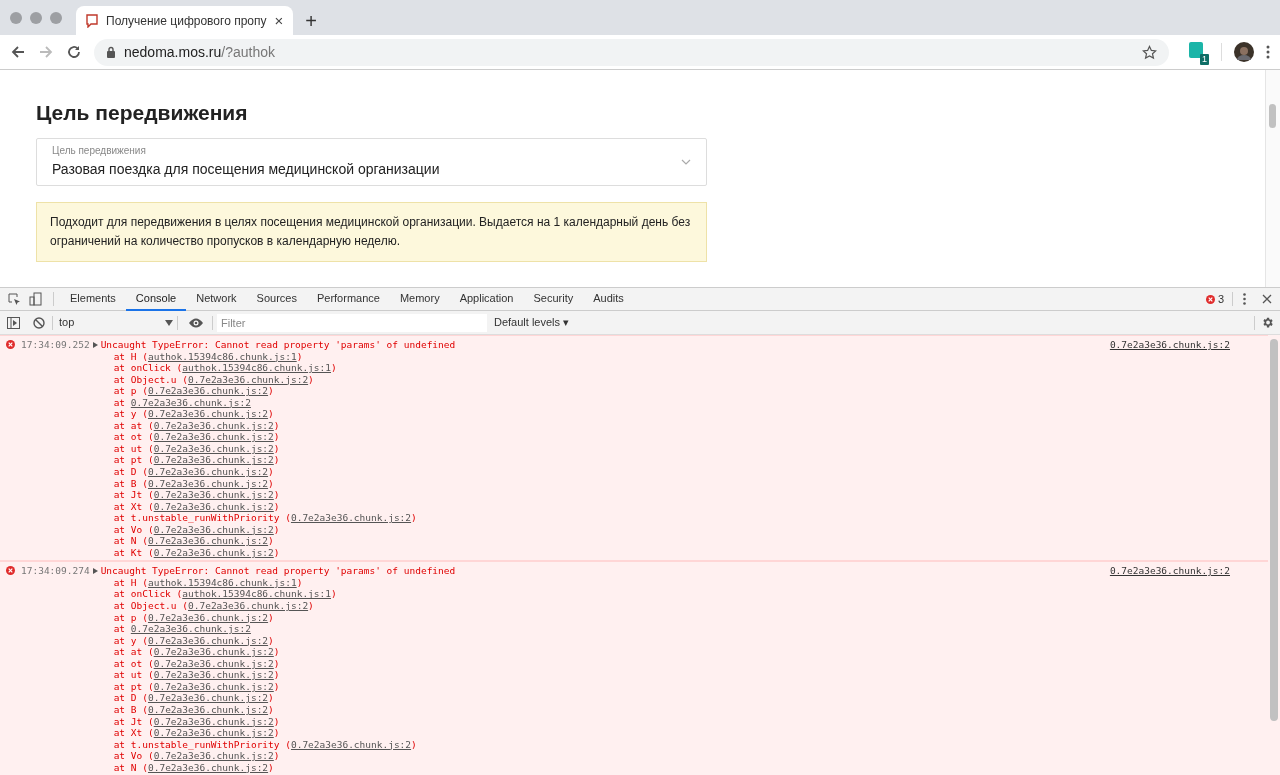 The height and width of the screenshot is (775, 1280). What do you see at coordinates (130, 472) in the screenshot?
I see `stack-frame-text: at D (` at bounding box center [130, 472].